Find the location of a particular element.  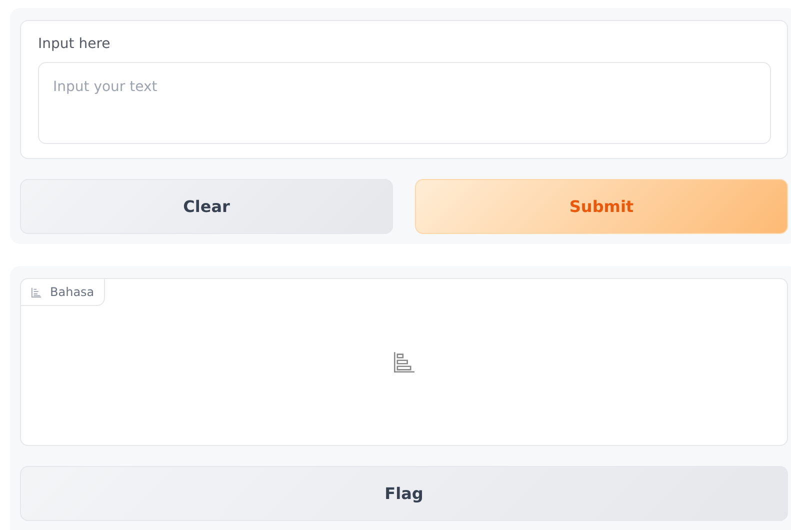

field-label: Input here is located at coordinates (75, 44).